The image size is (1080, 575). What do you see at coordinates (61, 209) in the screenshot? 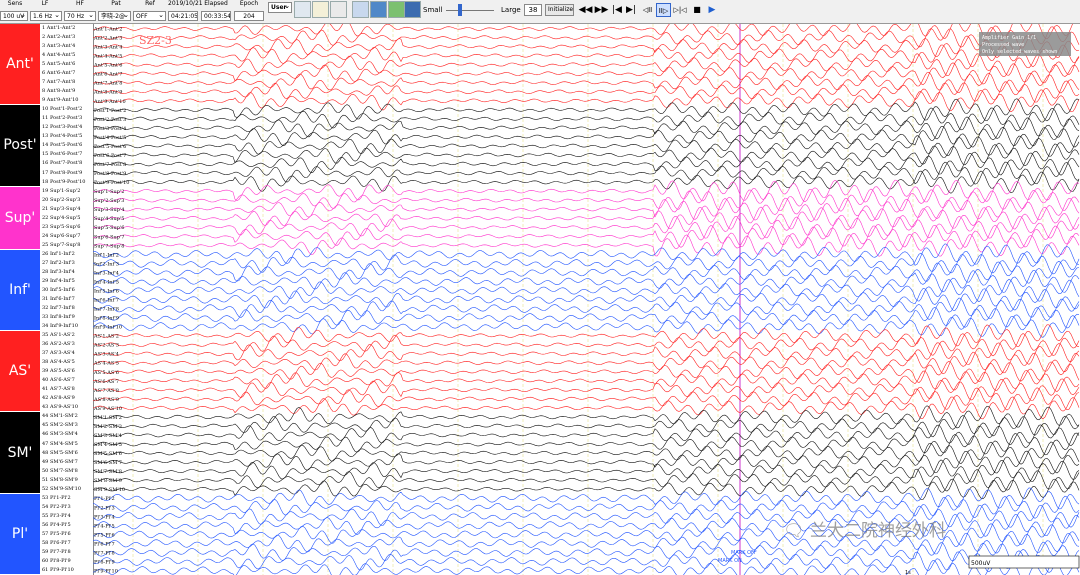
I see `channel-label: 21 Sup'3-Sup'4` at bounding box center [61, 209].